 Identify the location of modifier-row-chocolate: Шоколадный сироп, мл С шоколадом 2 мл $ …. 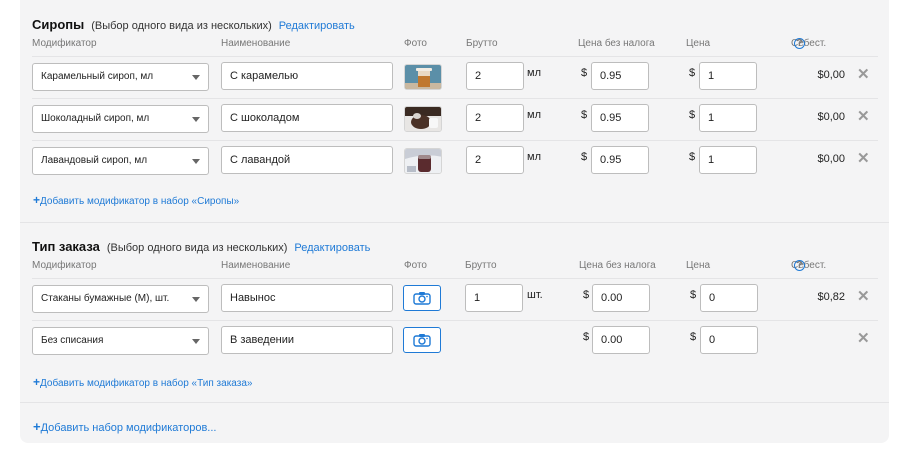
(455, 119).